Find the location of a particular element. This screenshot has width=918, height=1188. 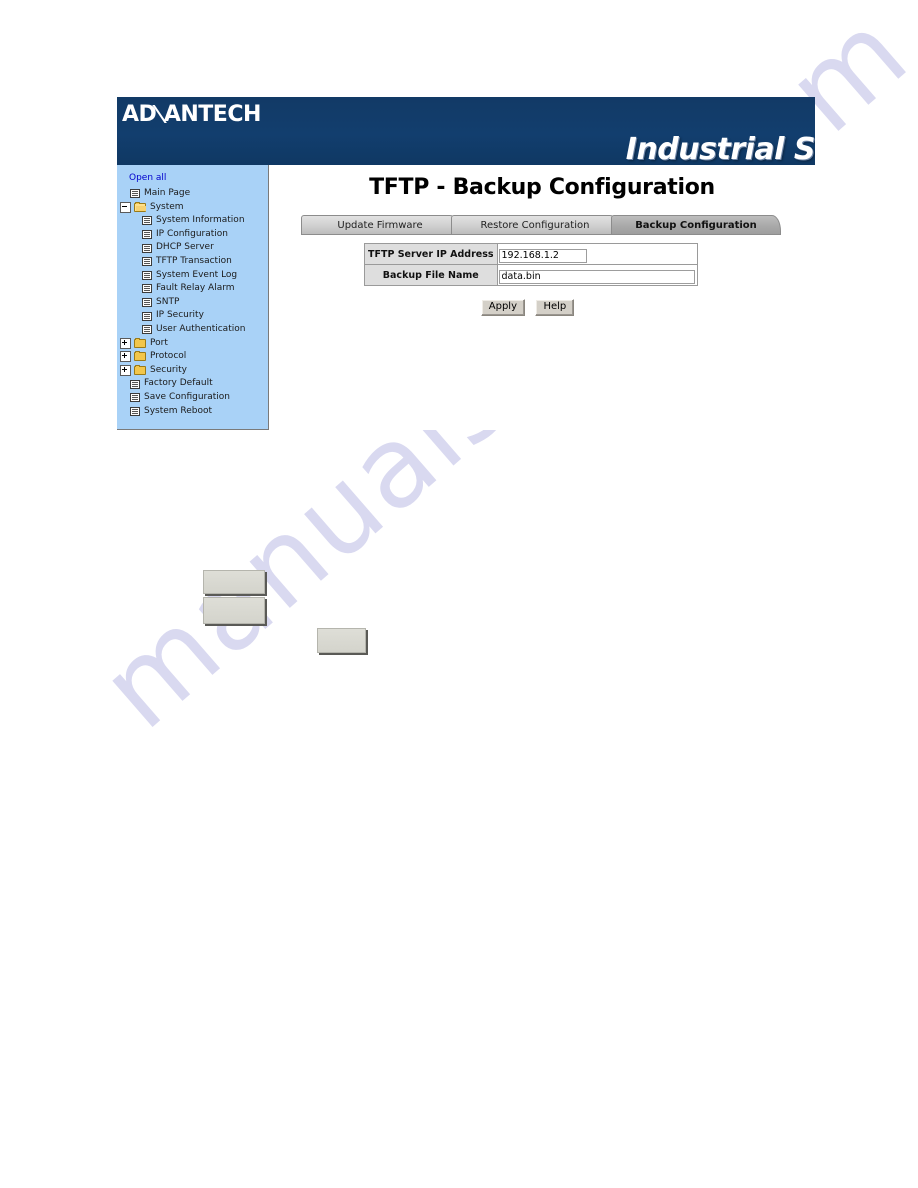

sidebar-item-tftp-transaction: TFTP Transaction is located at coordinates (192, 262).